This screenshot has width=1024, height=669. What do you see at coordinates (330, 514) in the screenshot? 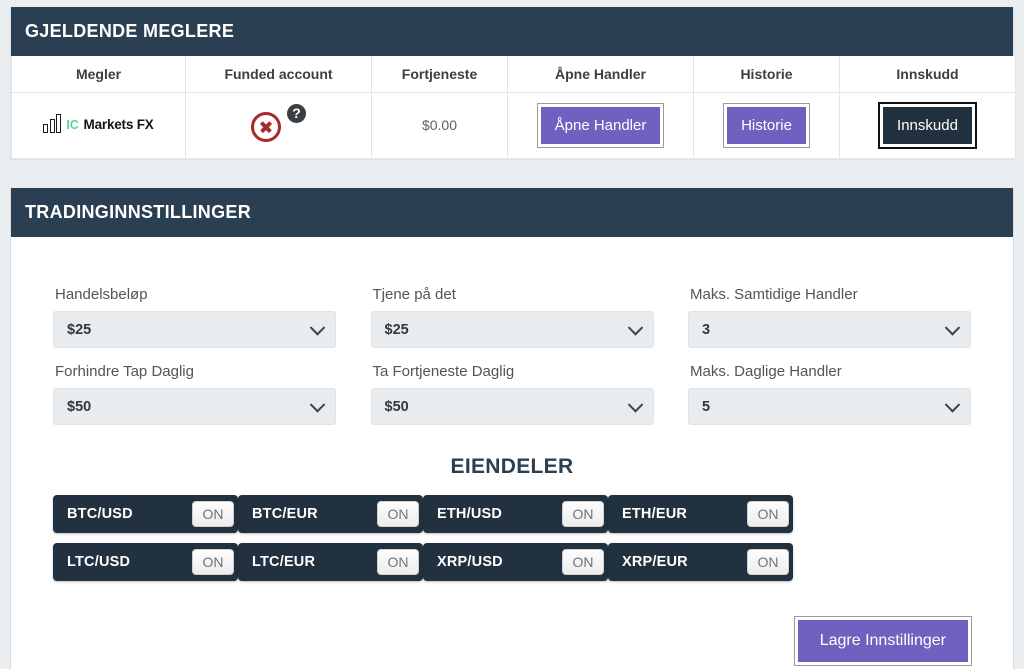
I see `asset-toggle-btc-eur: BTC/EUR ON` at bounding box center [330, 514].